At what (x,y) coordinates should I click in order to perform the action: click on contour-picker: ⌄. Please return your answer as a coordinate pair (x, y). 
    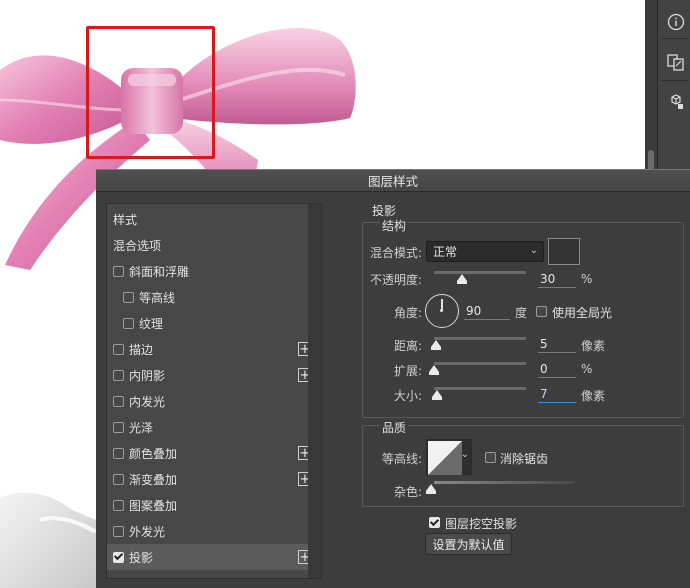
    Looking at the image, I should click on (449, 457).